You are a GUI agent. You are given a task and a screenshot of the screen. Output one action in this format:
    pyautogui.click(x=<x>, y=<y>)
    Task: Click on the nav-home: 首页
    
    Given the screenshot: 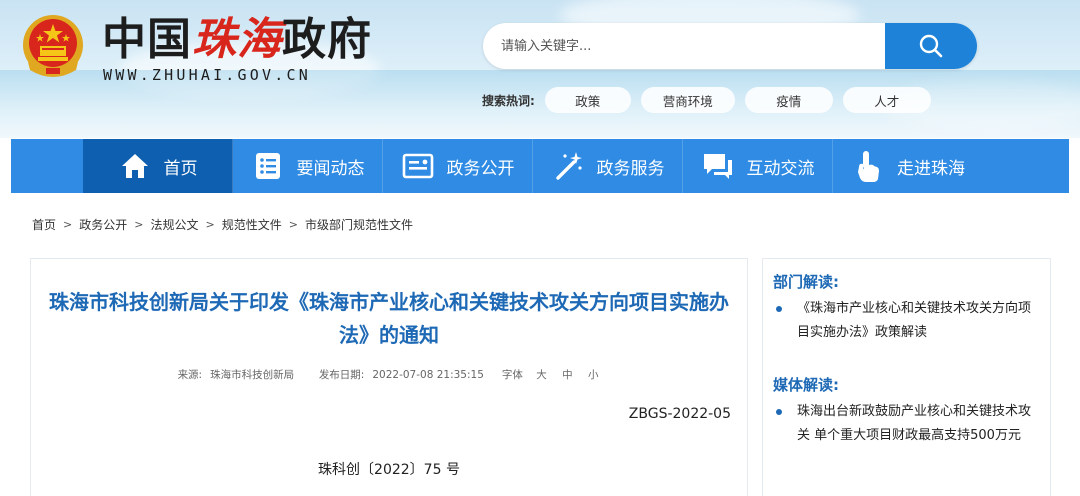 What is the action you would take?
    pyautogui.click(x=158, y=166)
    